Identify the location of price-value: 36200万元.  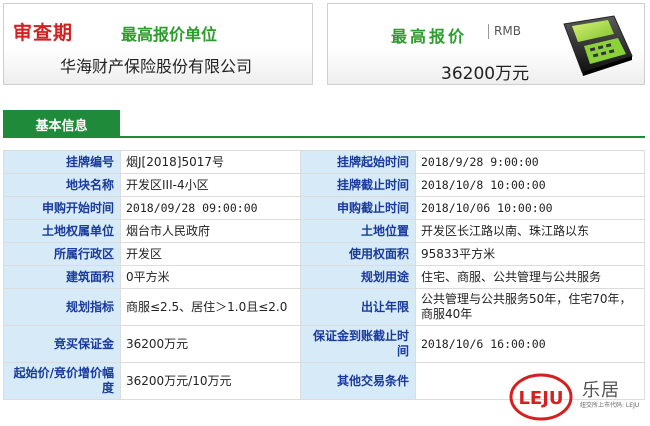
(485, 74).